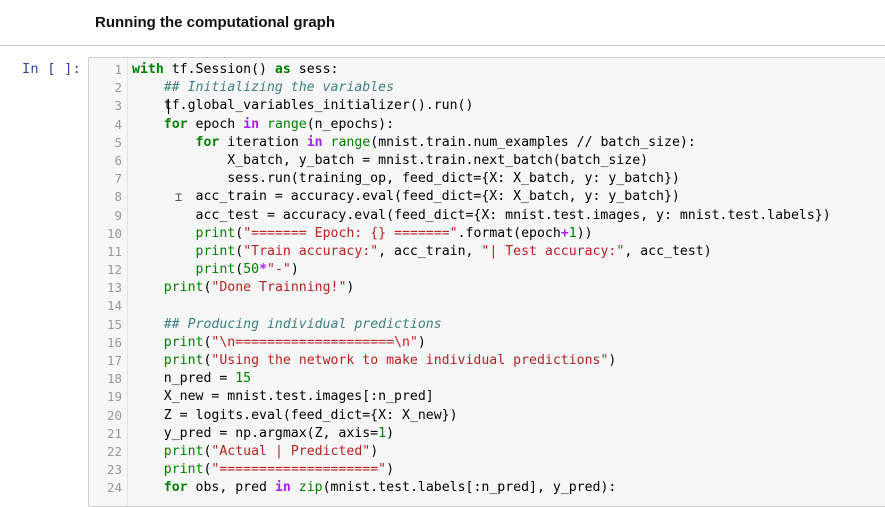  Describe the element at coordinates (487, 70) in the screenshot. I see `code-line: 1 with tf.Session() as sess:` at that location.